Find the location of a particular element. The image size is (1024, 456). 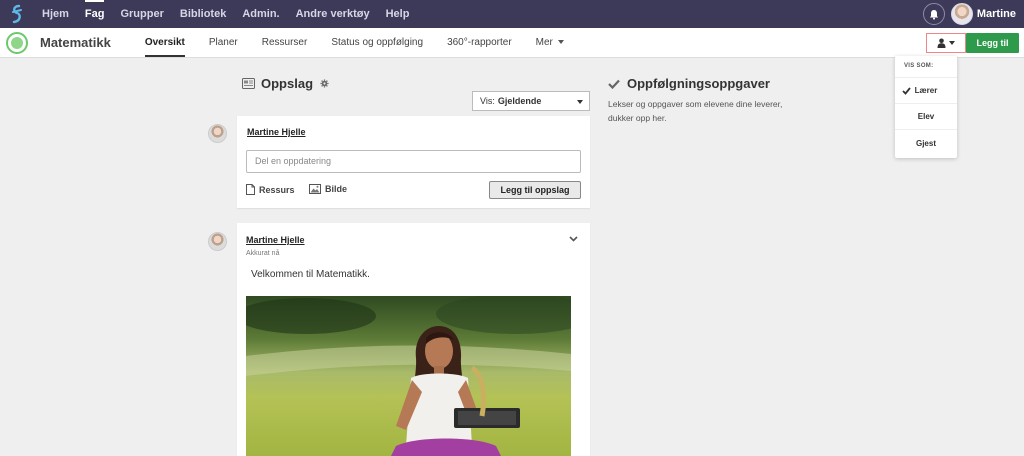

attach-resource-label: Ressurs is located at coordinates (277, 189).